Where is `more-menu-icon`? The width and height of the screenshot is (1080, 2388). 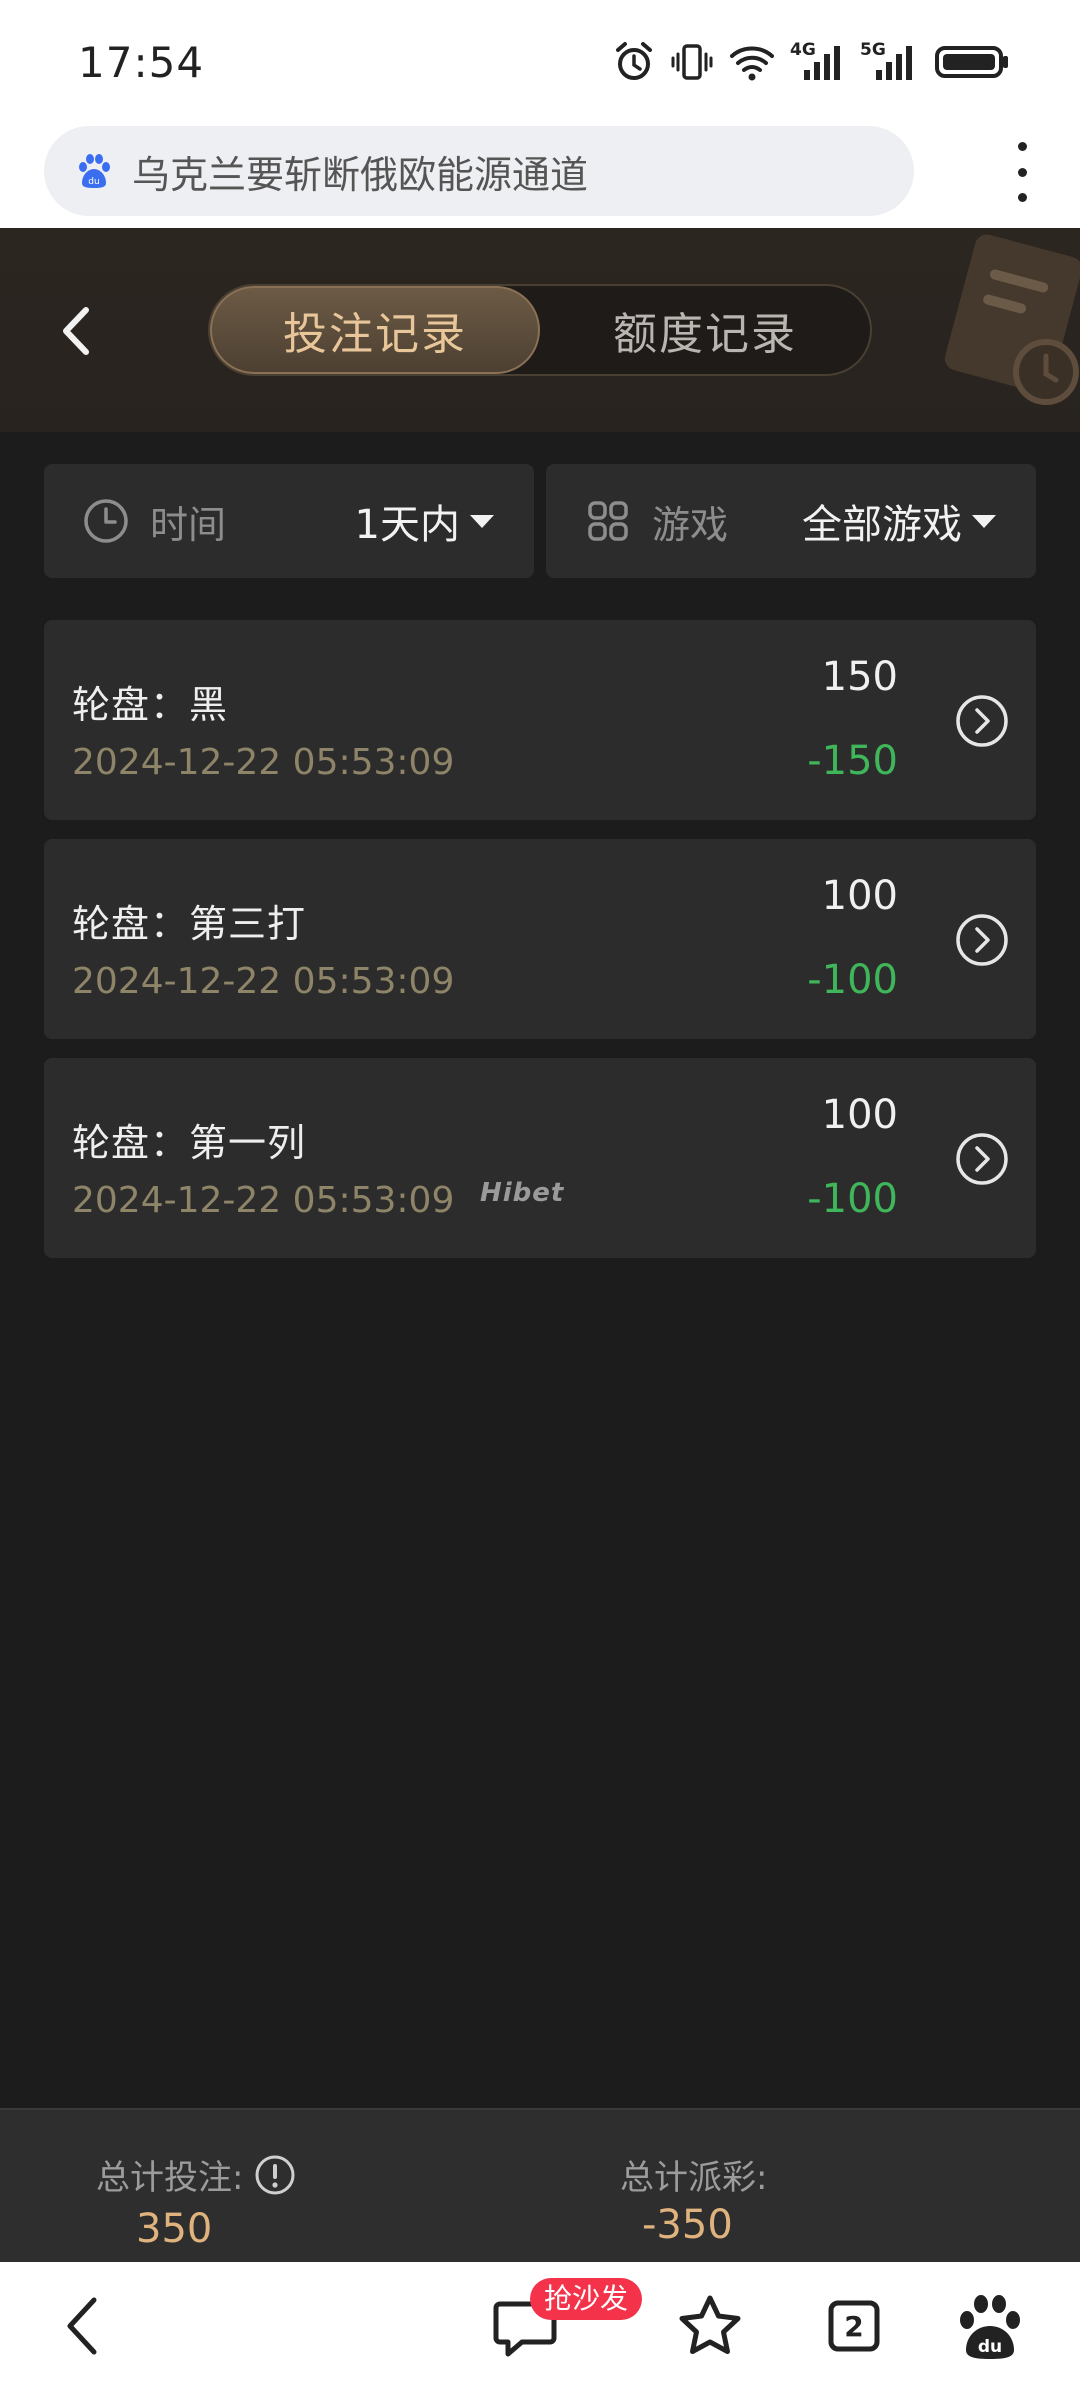 more-menu-icon is located at coordinates (1022, 172).